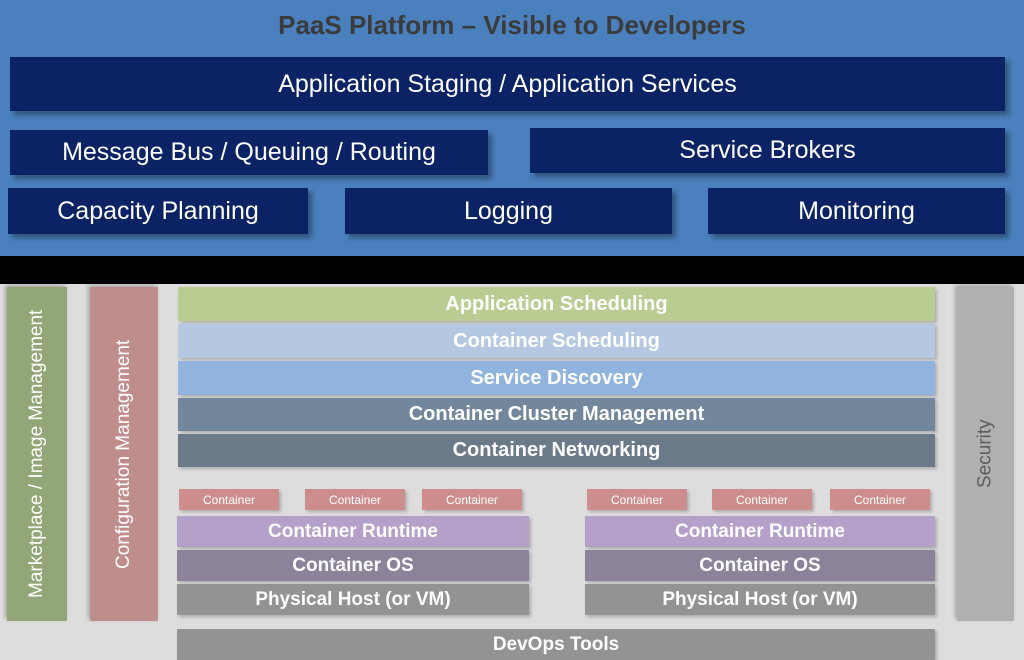 The image size is (1024, 660). Describe the element at coordinates (556, 378) in the screenshot. I see `service-row-service-discovery: Service Discovery` at that location.